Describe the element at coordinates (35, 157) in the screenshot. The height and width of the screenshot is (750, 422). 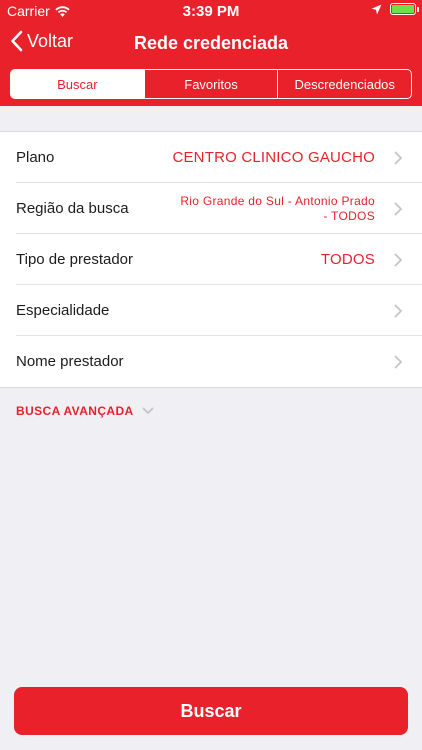
I see `row-label: Plano` at that location.